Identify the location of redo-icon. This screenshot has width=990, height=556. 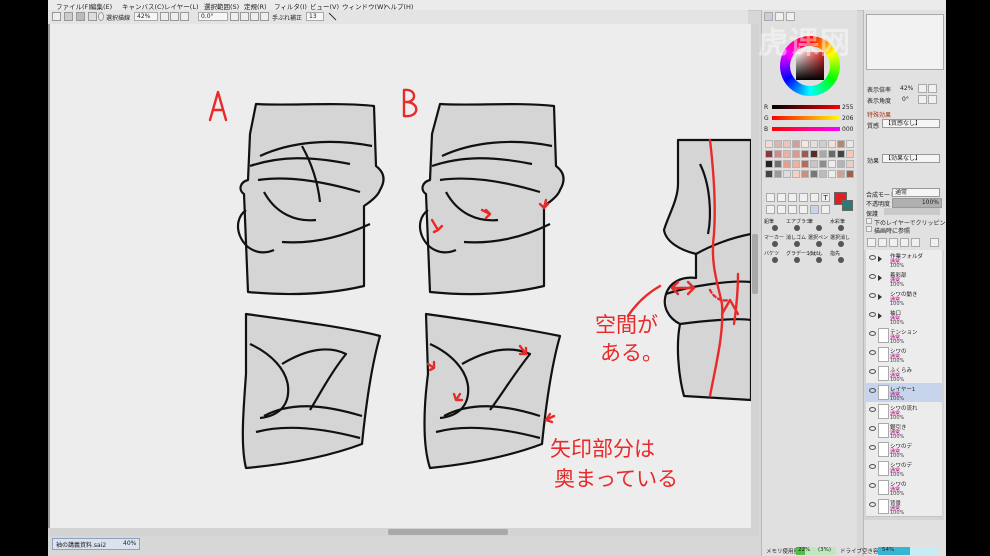
(68, 16).